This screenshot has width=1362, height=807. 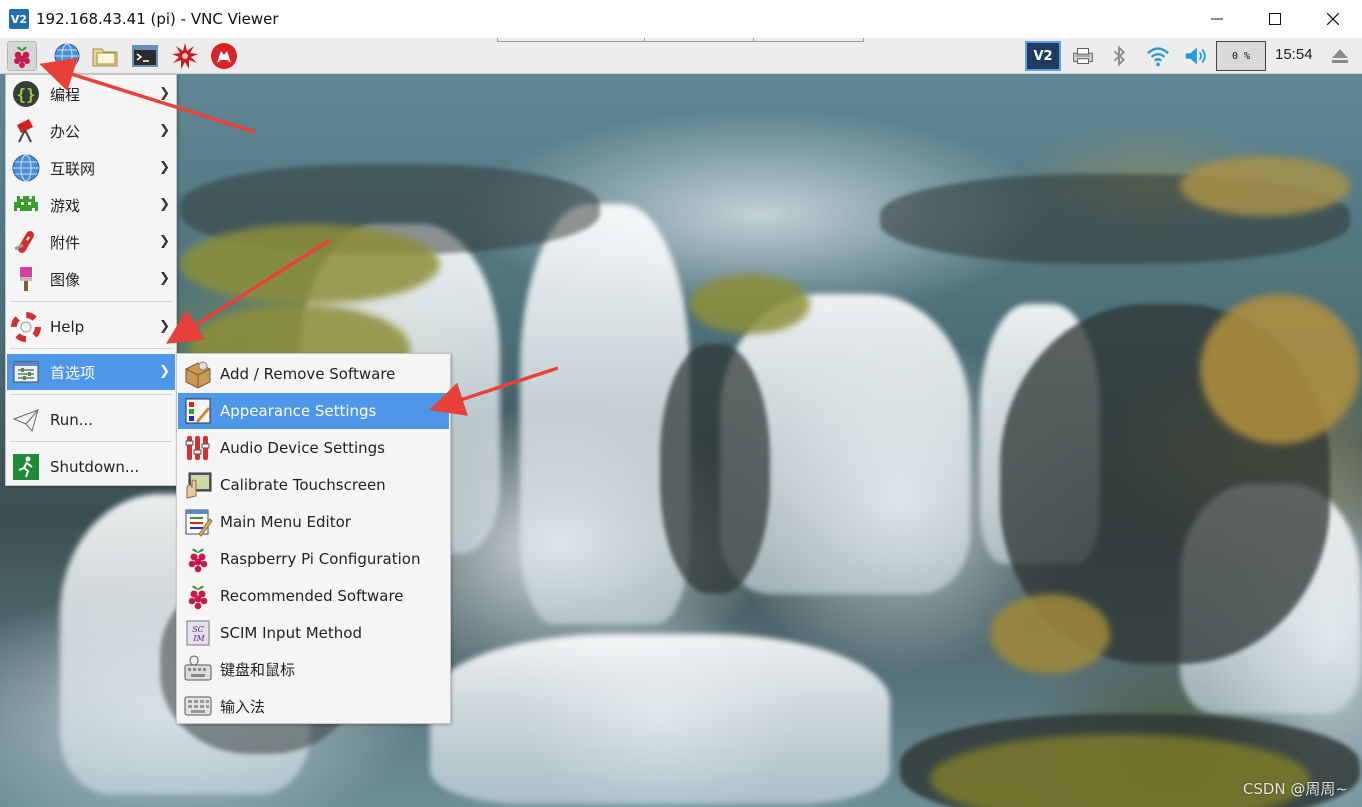 I want to click on printer-tray-button, so click(x=1083, y=56).